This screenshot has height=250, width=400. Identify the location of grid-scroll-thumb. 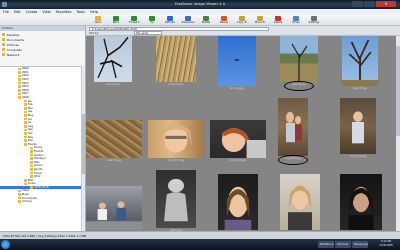
(398, 91).